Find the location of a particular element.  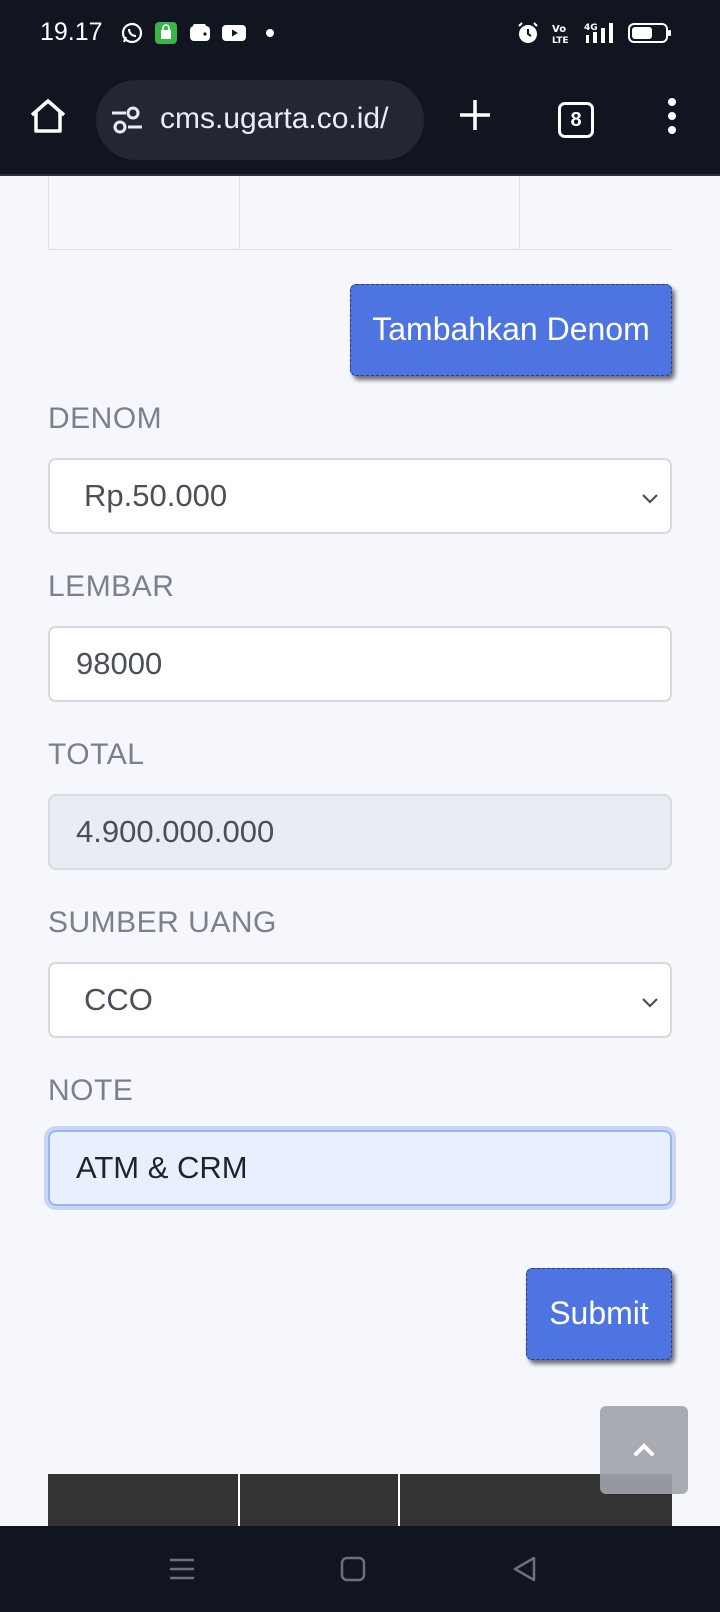

back-nav-icon is located at coordinates (525, 1569).